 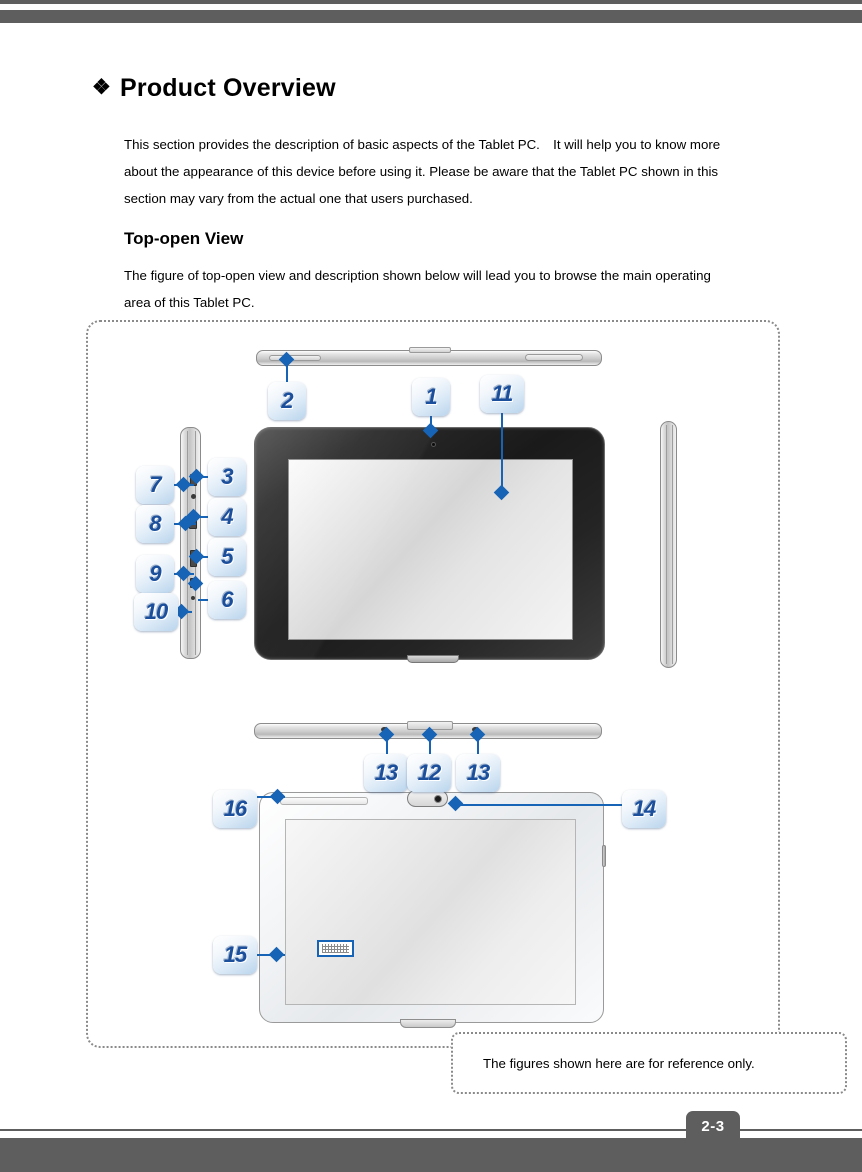 What do you see at coordinates (386, 773) in the screenshot?
I see `callout-13a-badge: 13` at bounding box center [386, 773].